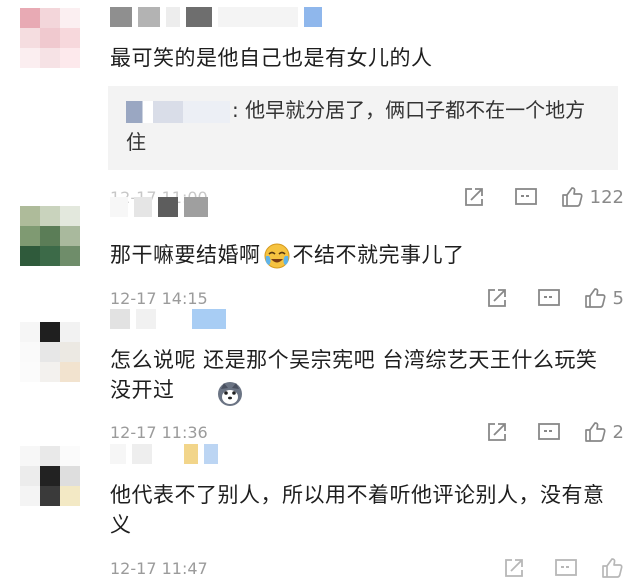 This screenshot has width=640, height=581. I want to click on comment-meta: 12-17 11:47, so click(367, 568).